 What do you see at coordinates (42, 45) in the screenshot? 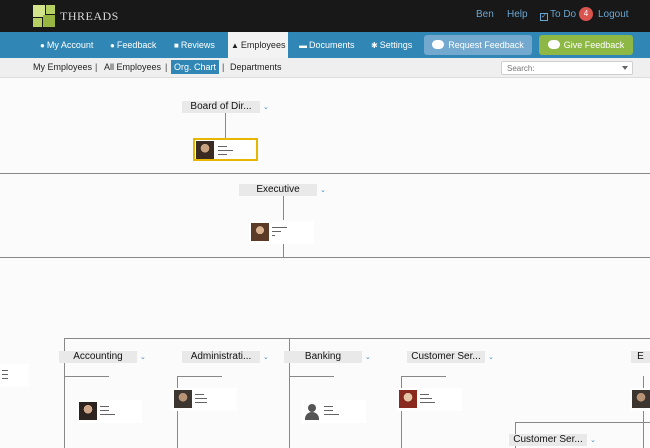
I see `user-icon: ●` at bounding box center [42, 45].